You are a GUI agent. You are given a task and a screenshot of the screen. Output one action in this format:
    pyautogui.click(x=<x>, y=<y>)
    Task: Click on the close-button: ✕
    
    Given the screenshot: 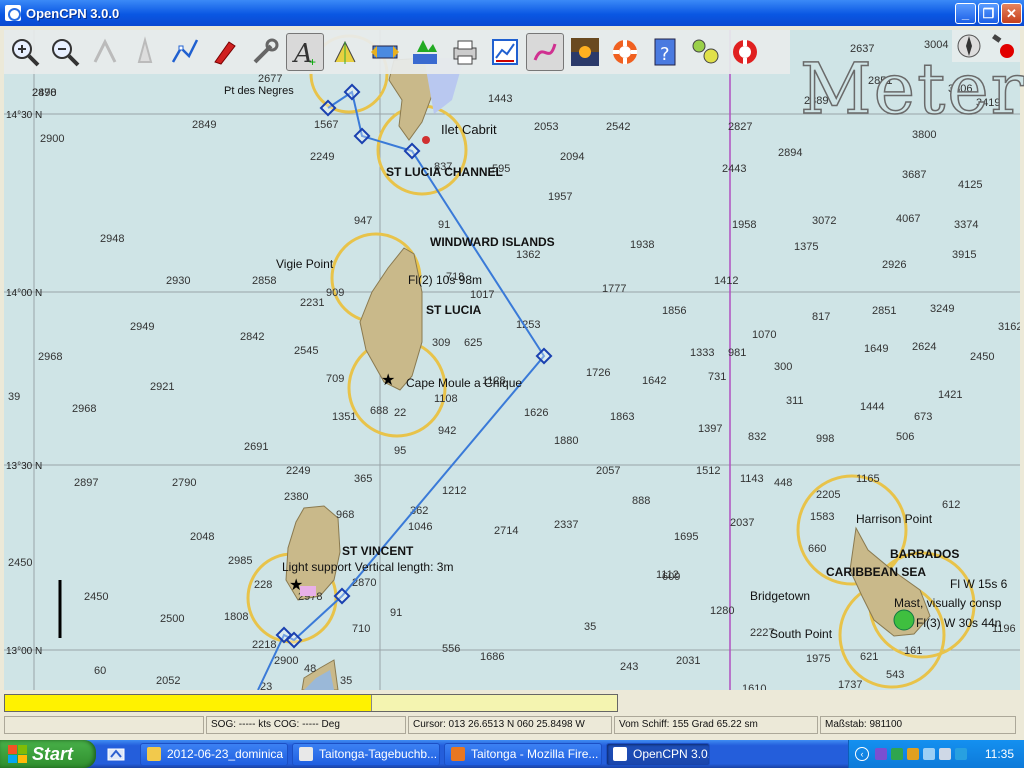 What is the action you would take?
    pyautogui.click(x=1011, y=13)
    